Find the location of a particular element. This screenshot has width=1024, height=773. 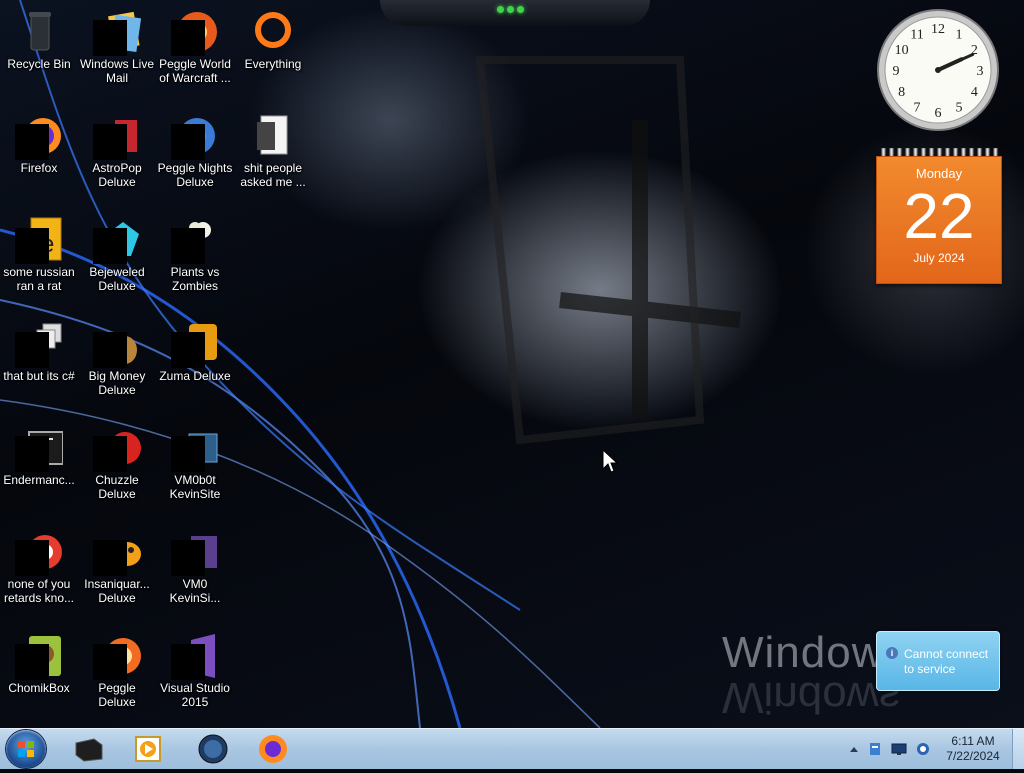

taskbar-terminal is located at coordinates (89, 749).